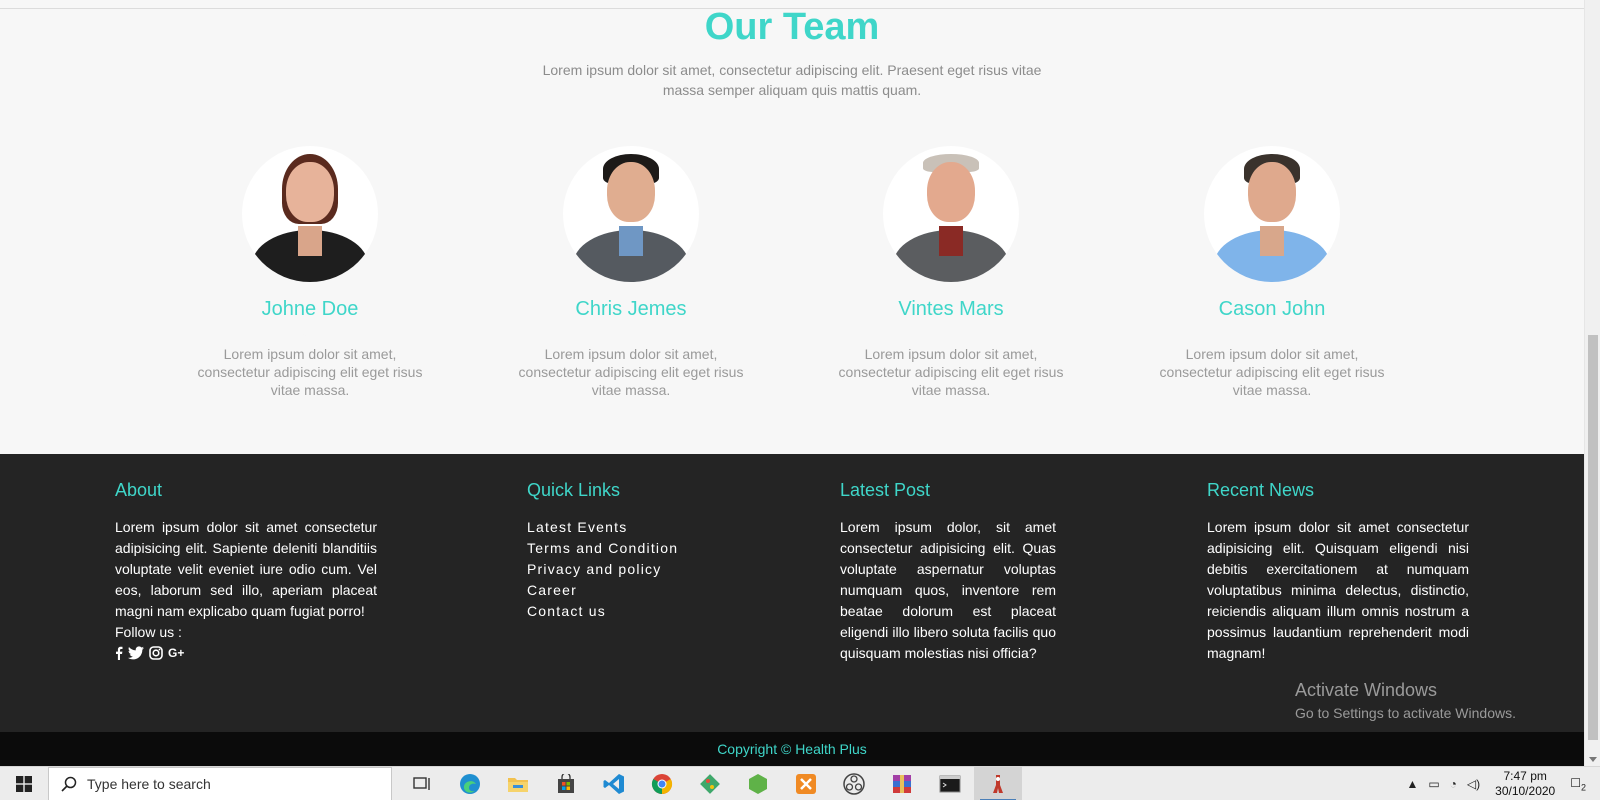 Image resolution: width=1600 pixels, height=800 pixels. Describe the element at coordinates (951, 309) in the screenshot. I see `member-name: Vintes Mars` at that location.